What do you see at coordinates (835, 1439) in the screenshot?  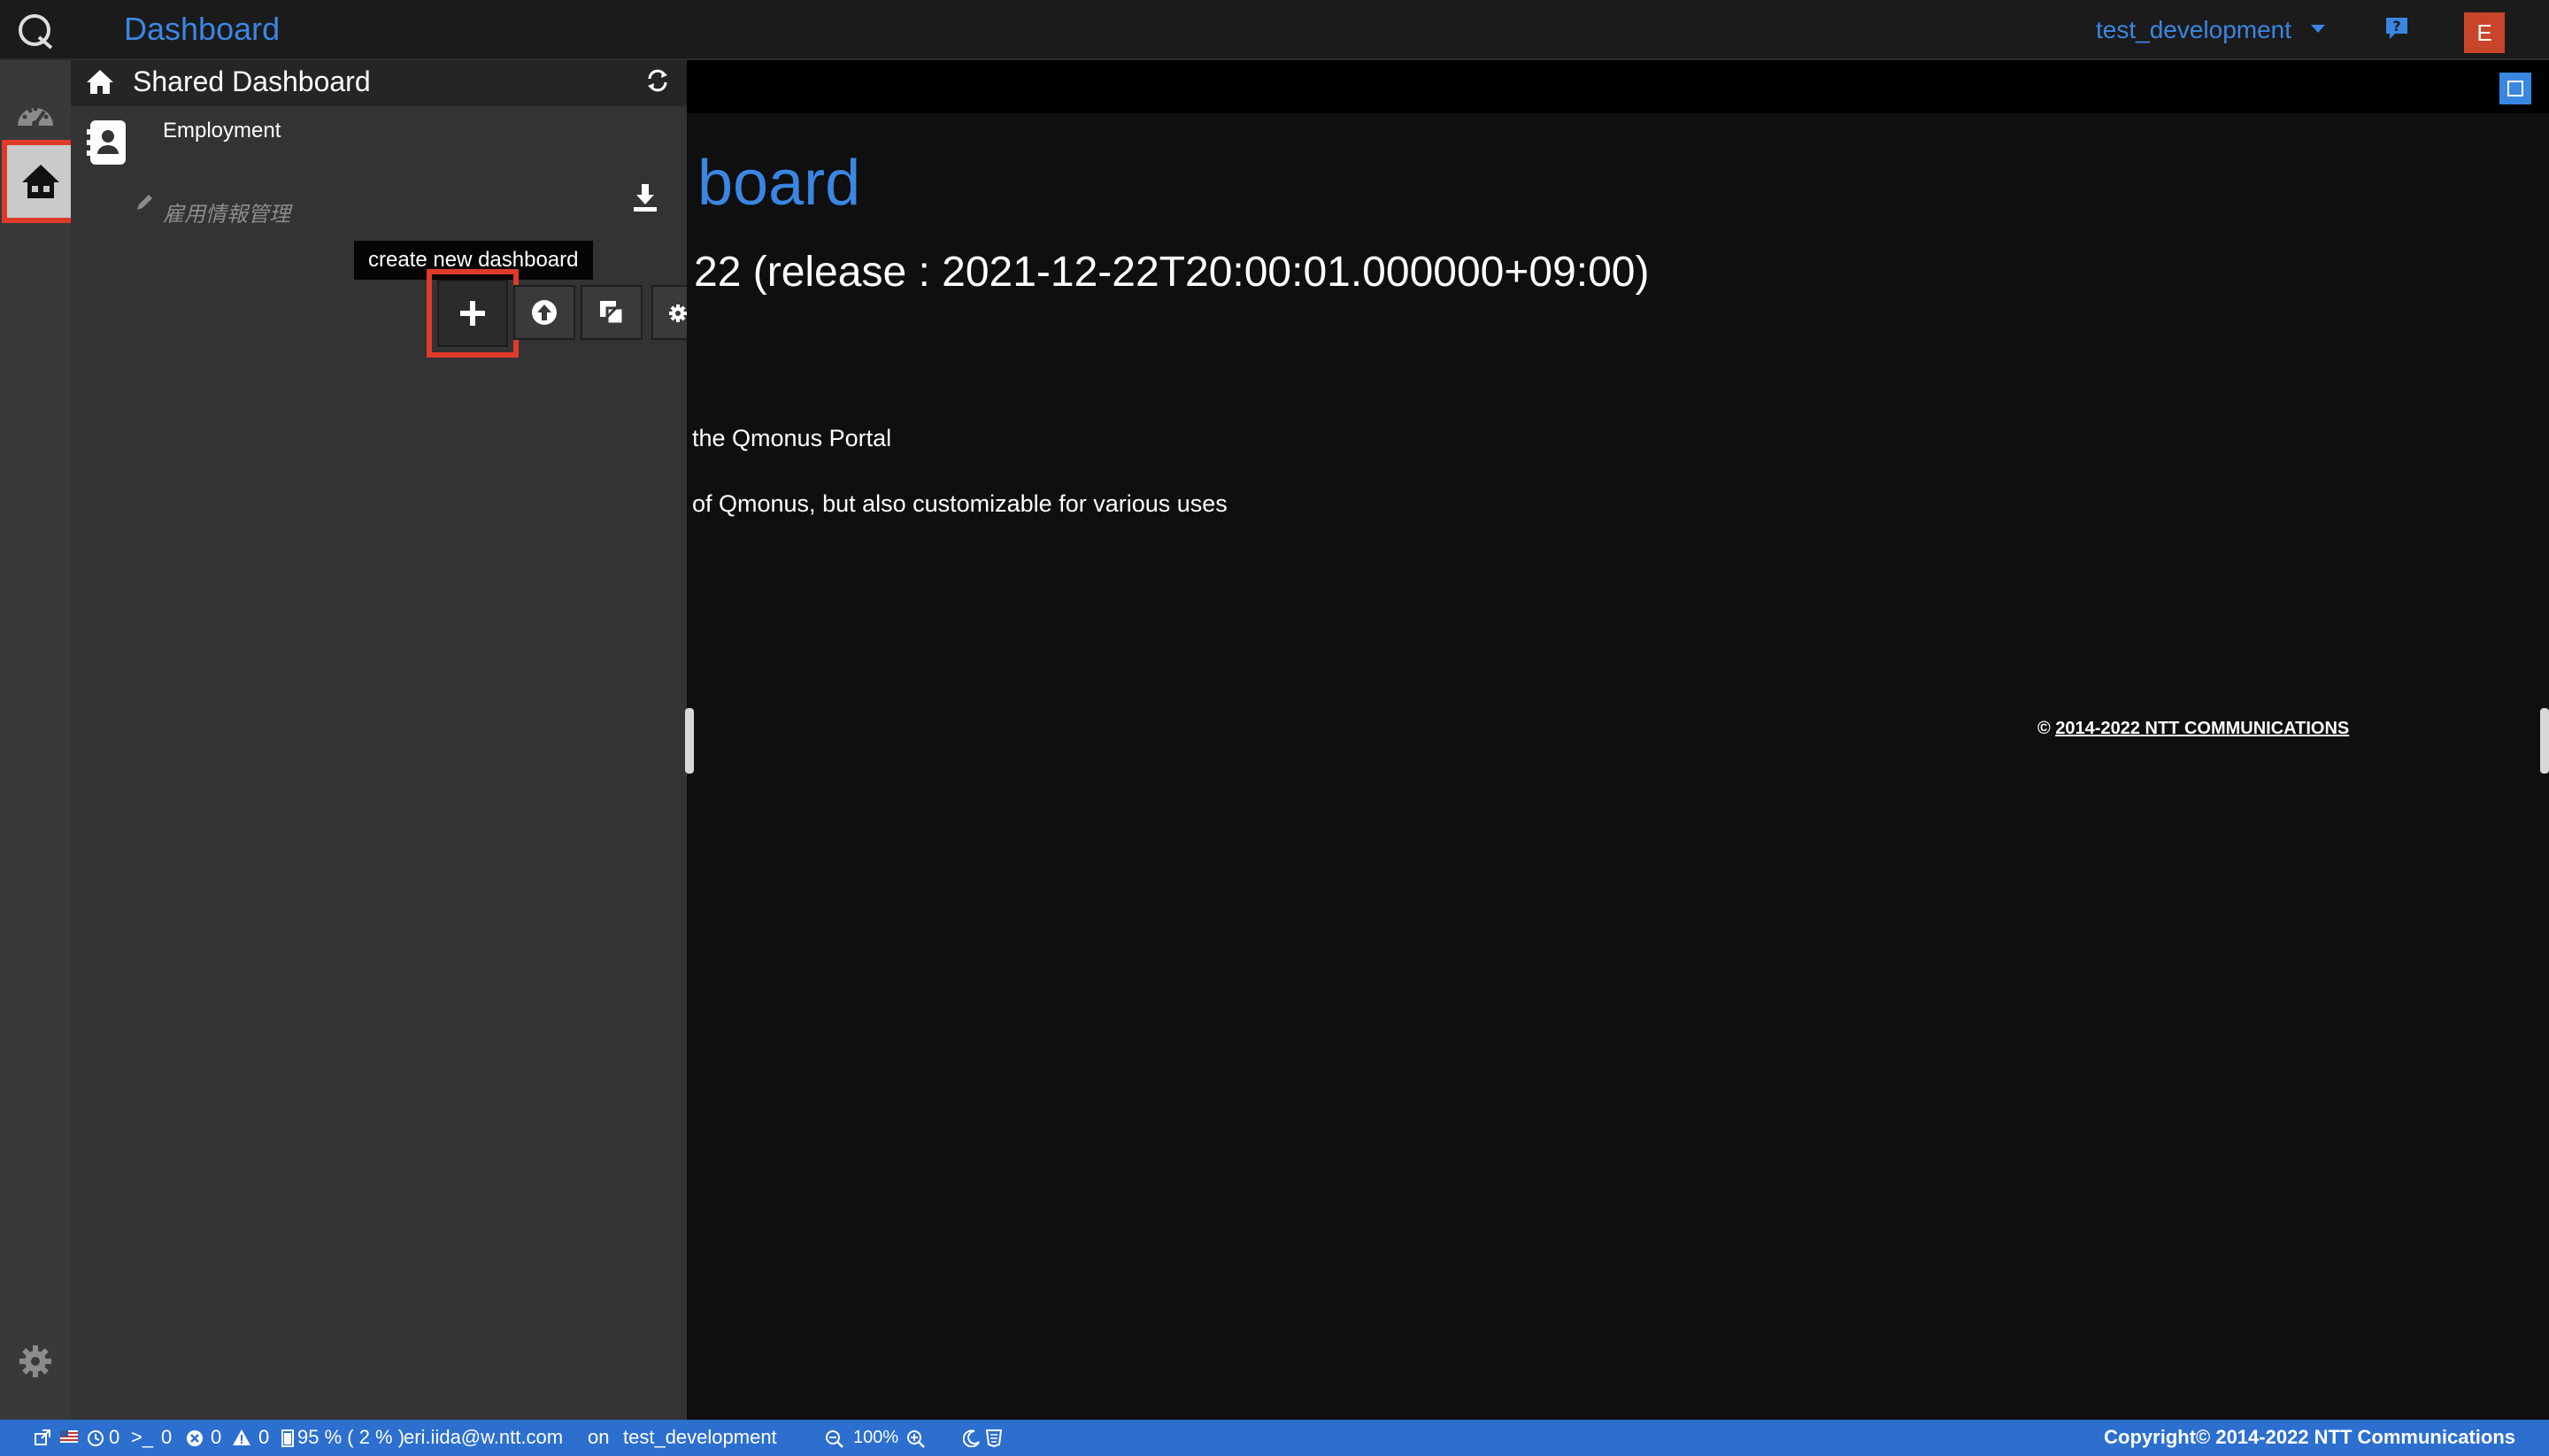 I see `zoom-out-icon` at bounding box center [835, 1439].